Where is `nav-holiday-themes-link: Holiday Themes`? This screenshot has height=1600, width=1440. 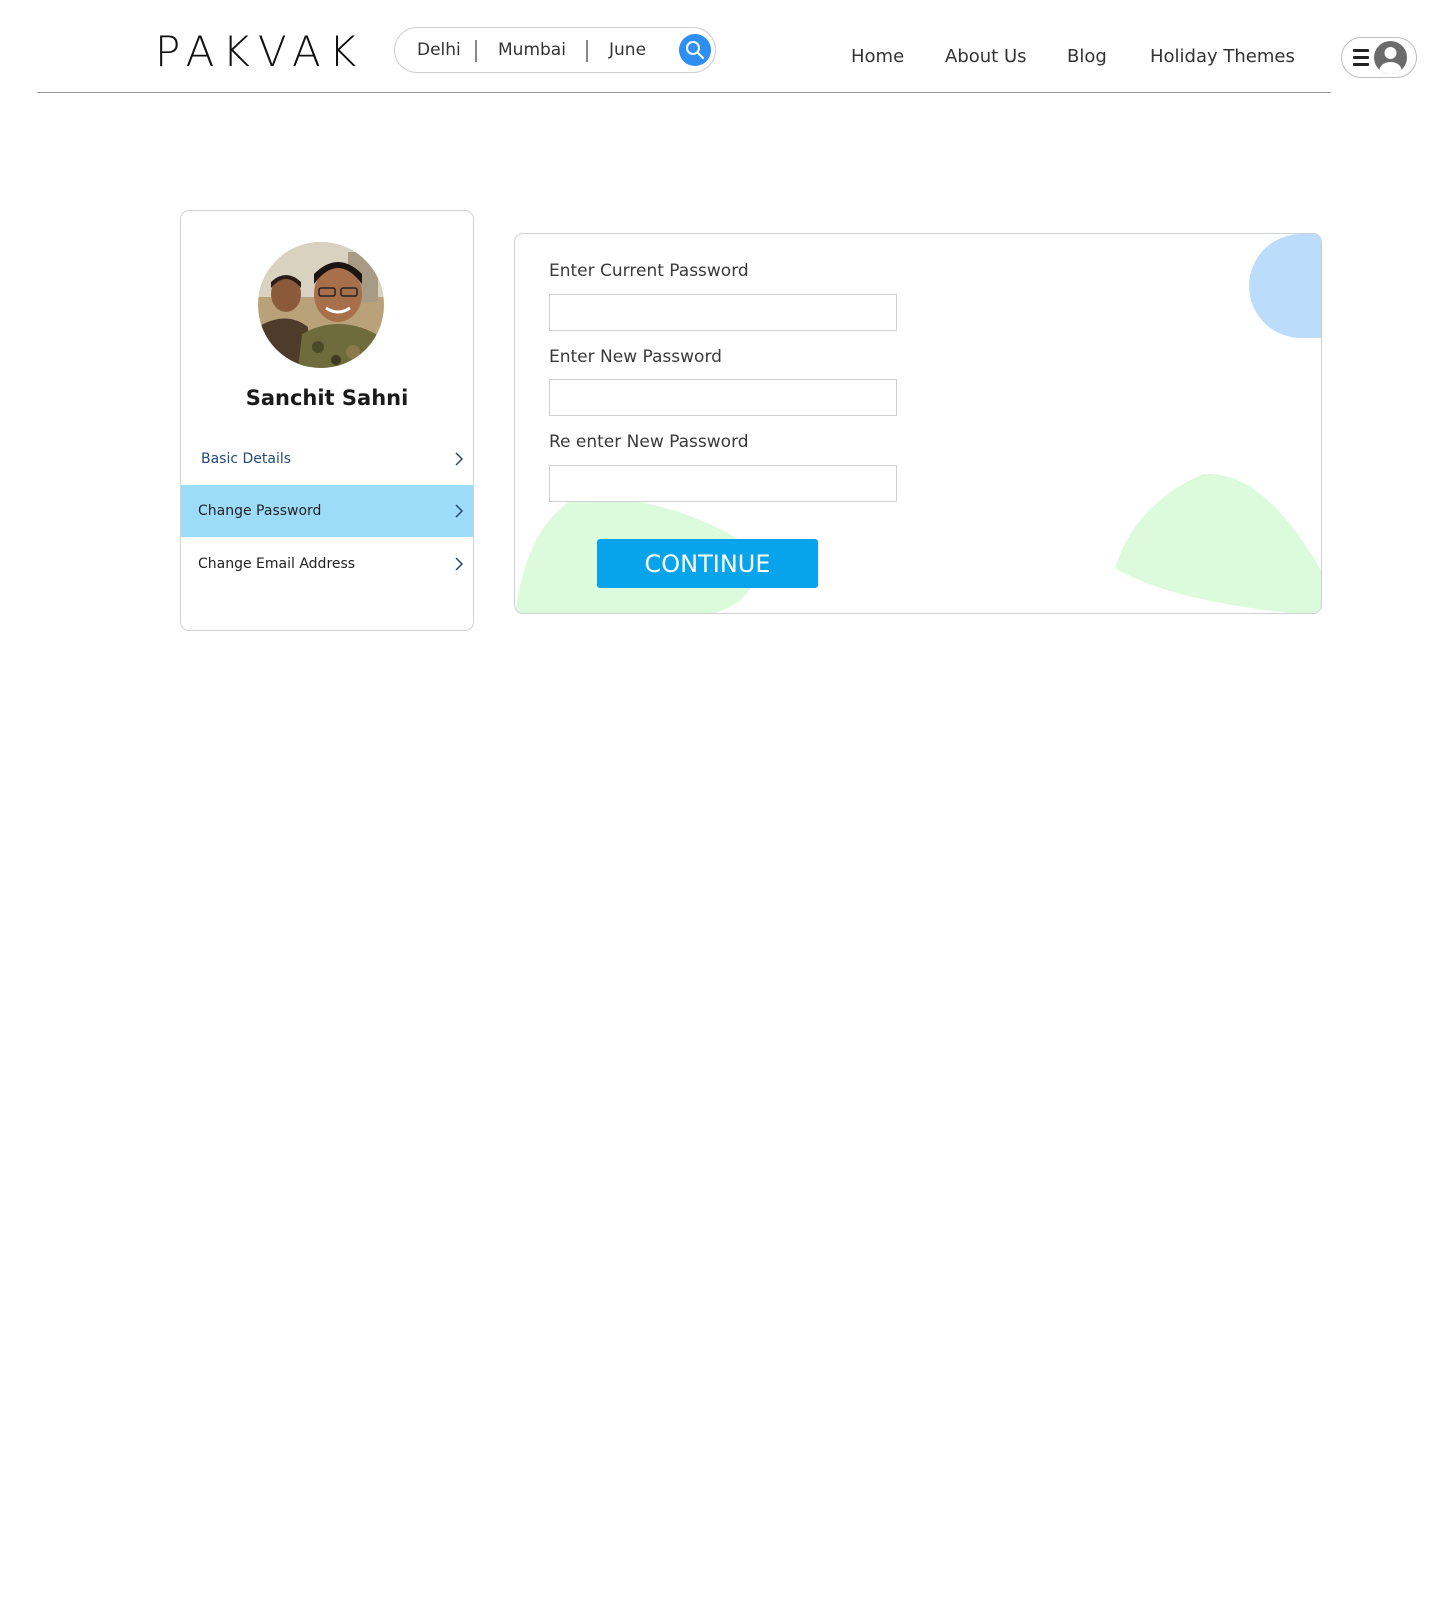 nav-holiday-themes-link: Holiday Themes is located at coordinates (1222, 56).